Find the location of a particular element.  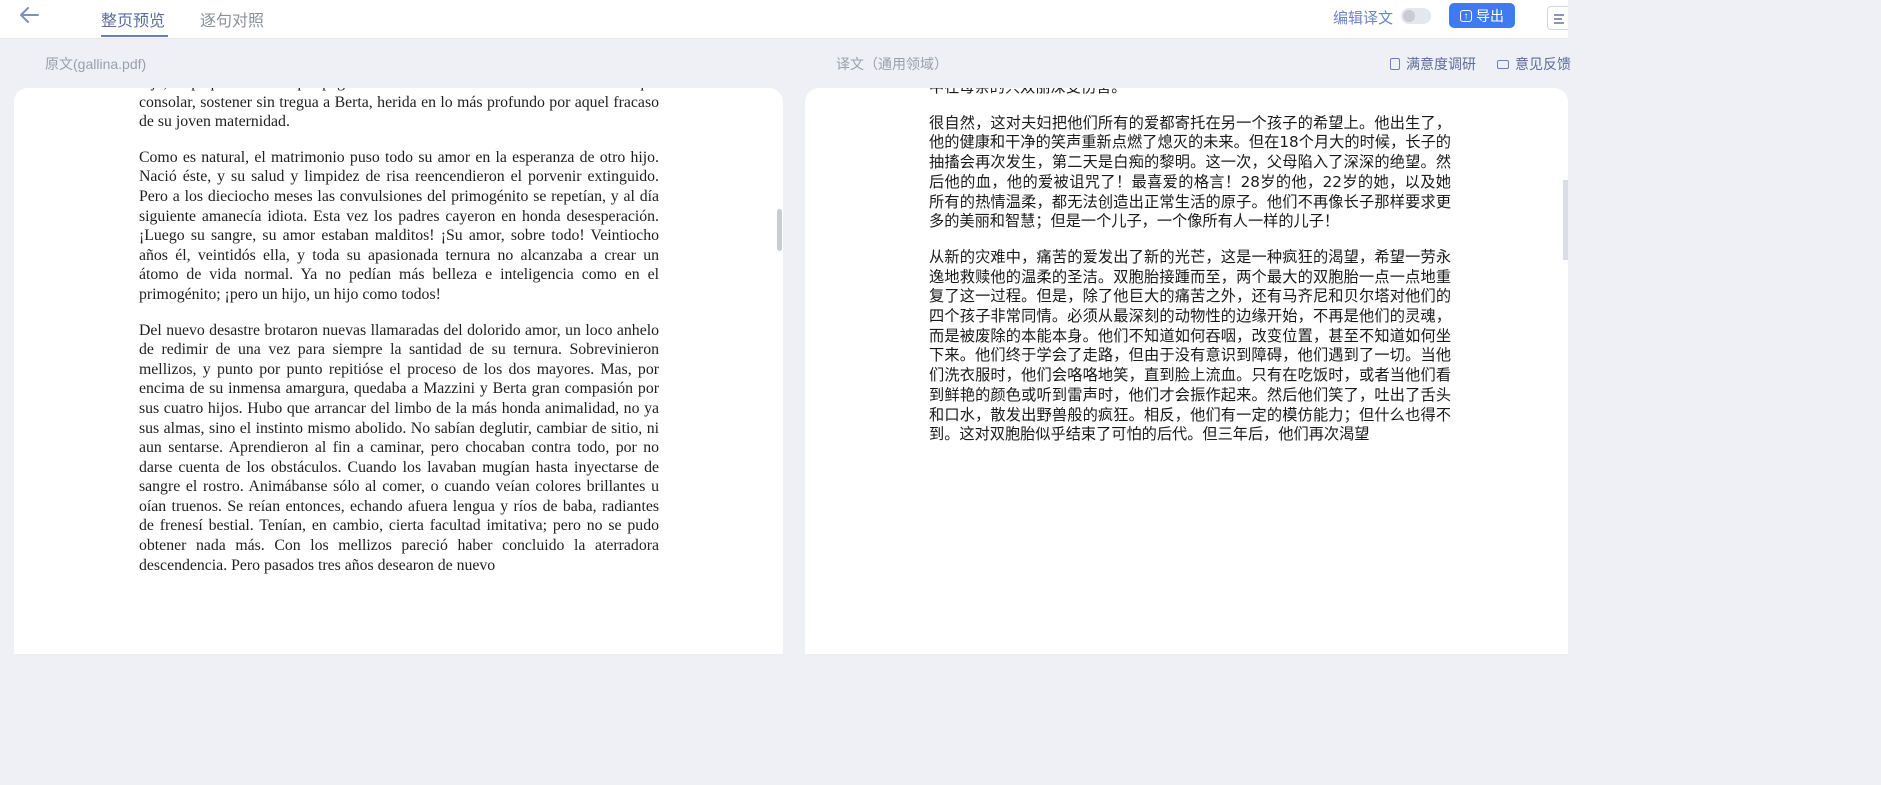

survey-link: 满意度调研 is located at coordinates (1433, 64).